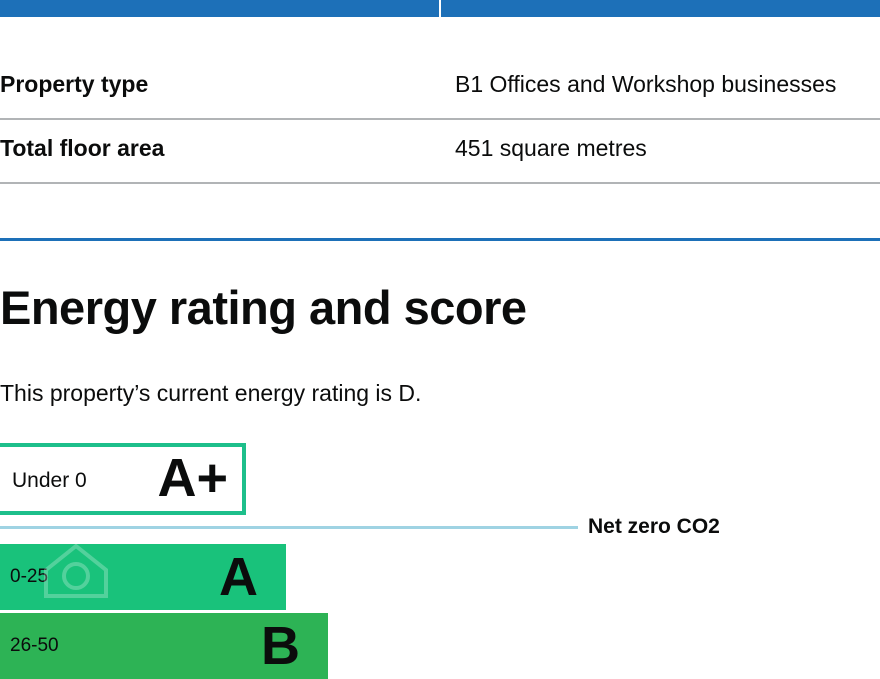 The width and height of the screenshot is (880, 679). What do you see at coordinates (238, 577) in the screenshot?
I see `band-letter: A` at bounding box center [238, 577].